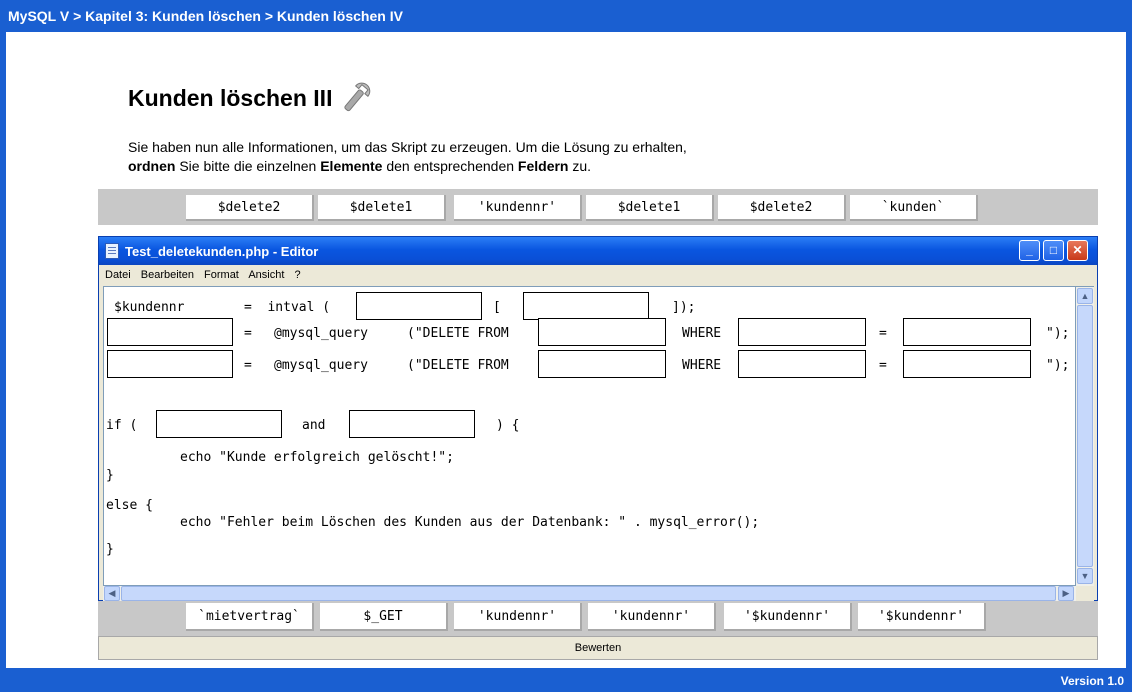 Image resolution: width=1132 pixels, height=692 pixels. What do you see at coordinates (497, 307) in the screenshot?
I see `code-text: [` at bounding box center [497, 307].